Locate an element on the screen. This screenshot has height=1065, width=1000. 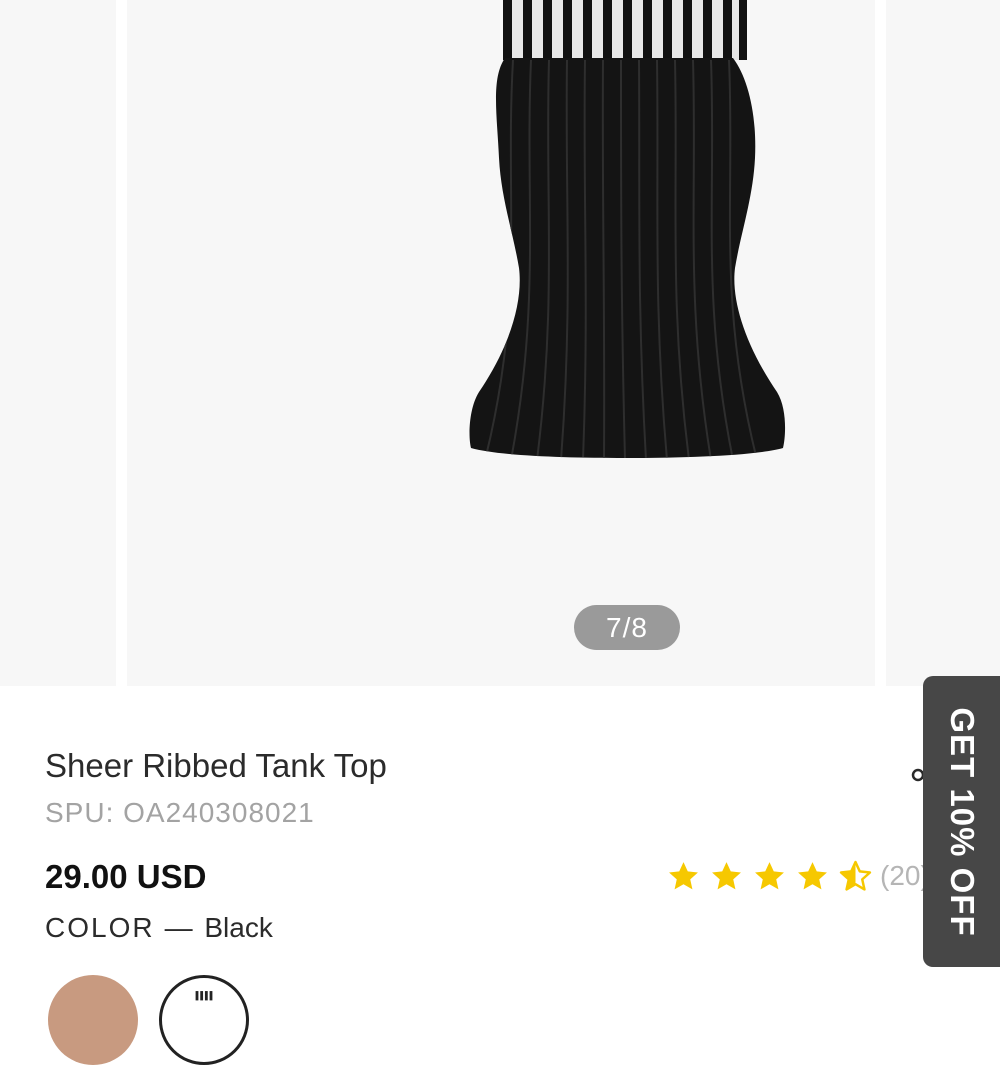
product-spu: SPU: OA240308021 is located at coordinates (180, 812).